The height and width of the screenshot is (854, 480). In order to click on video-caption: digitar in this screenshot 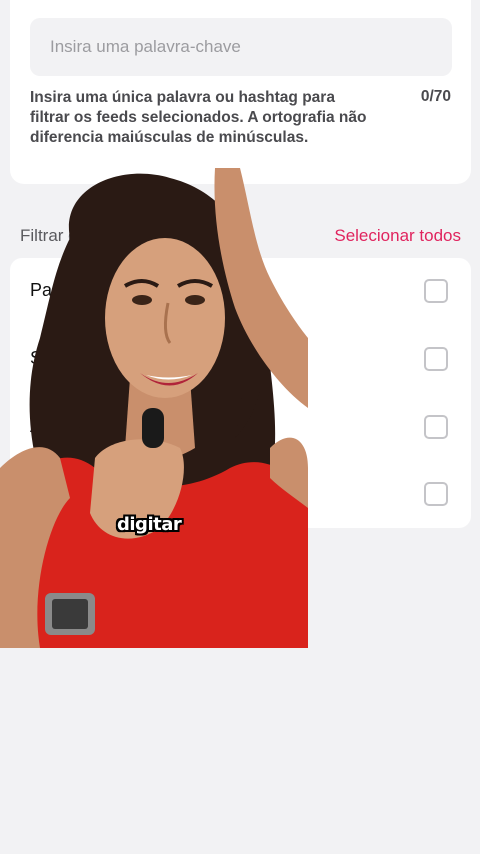, I will do `click(149, 524)`.